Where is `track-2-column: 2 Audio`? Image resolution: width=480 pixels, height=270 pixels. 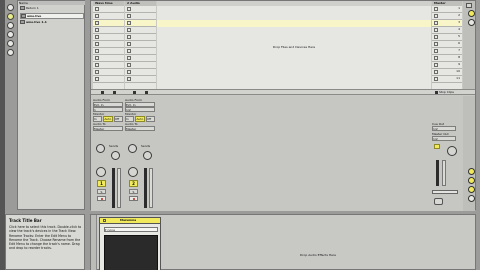
track-2-column: 2 Audio is located at coordinates (140, 45).